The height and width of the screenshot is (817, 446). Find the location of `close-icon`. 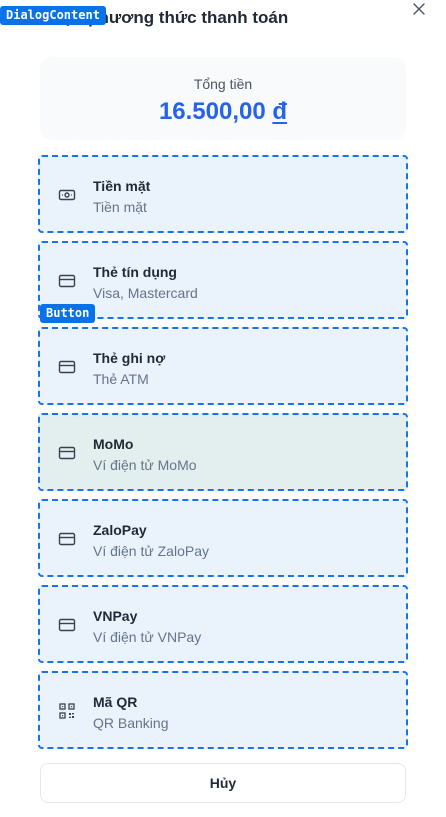

close-icon is located at coordinates (419, 9).